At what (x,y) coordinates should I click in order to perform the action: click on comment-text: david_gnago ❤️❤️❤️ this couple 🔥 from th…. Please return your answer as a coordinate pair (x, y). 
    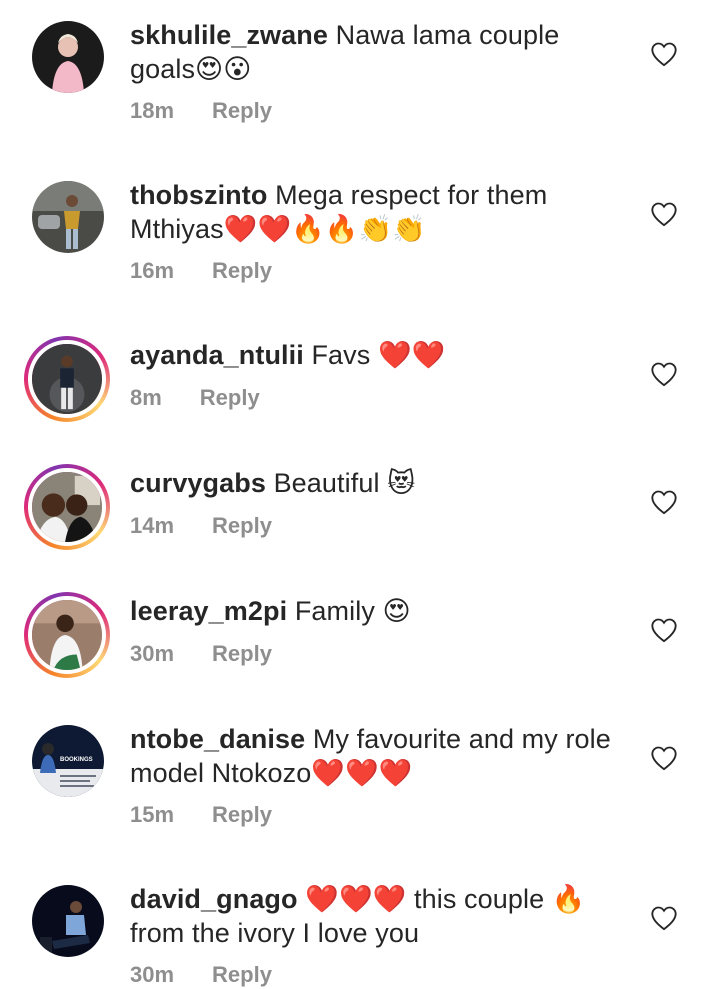
    Looking at the image, I should click on (380, 916).